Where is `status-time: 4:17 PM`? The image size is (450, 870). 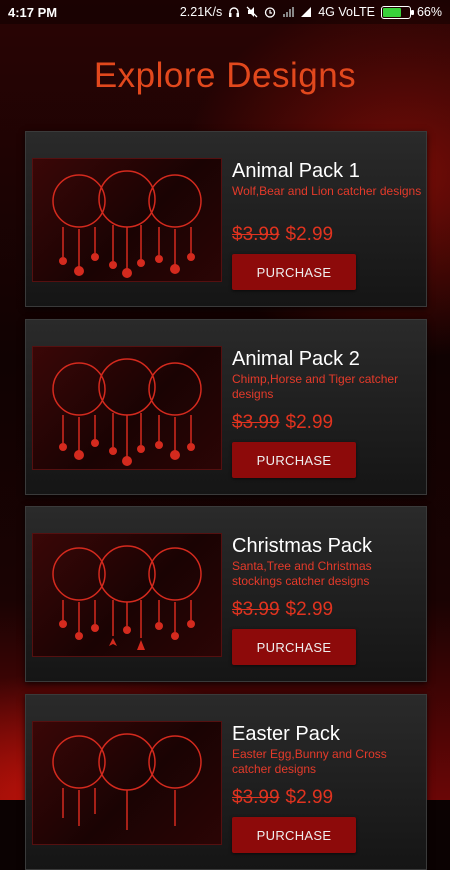 status-time: 4:17 PM is located at coordinates (33, 12).